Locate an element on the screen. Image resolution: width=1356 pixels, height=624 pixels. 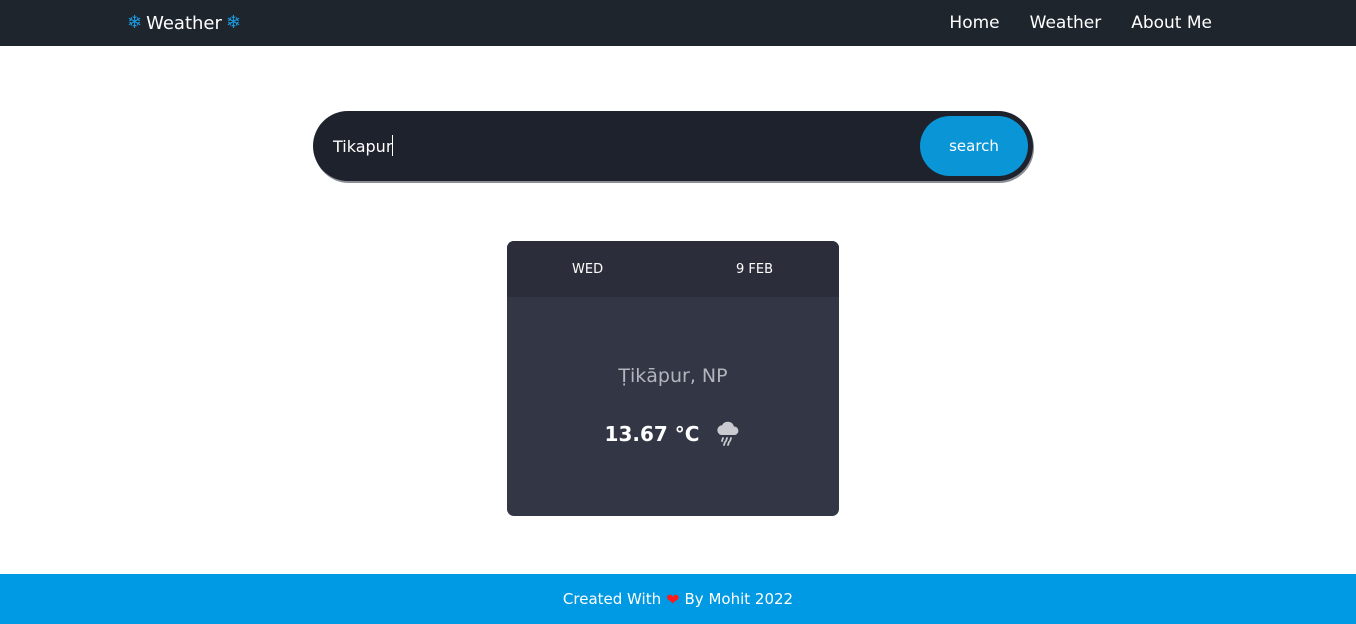
brand-link: ❄ Weather ❄ is located at coordinates (184, 23).